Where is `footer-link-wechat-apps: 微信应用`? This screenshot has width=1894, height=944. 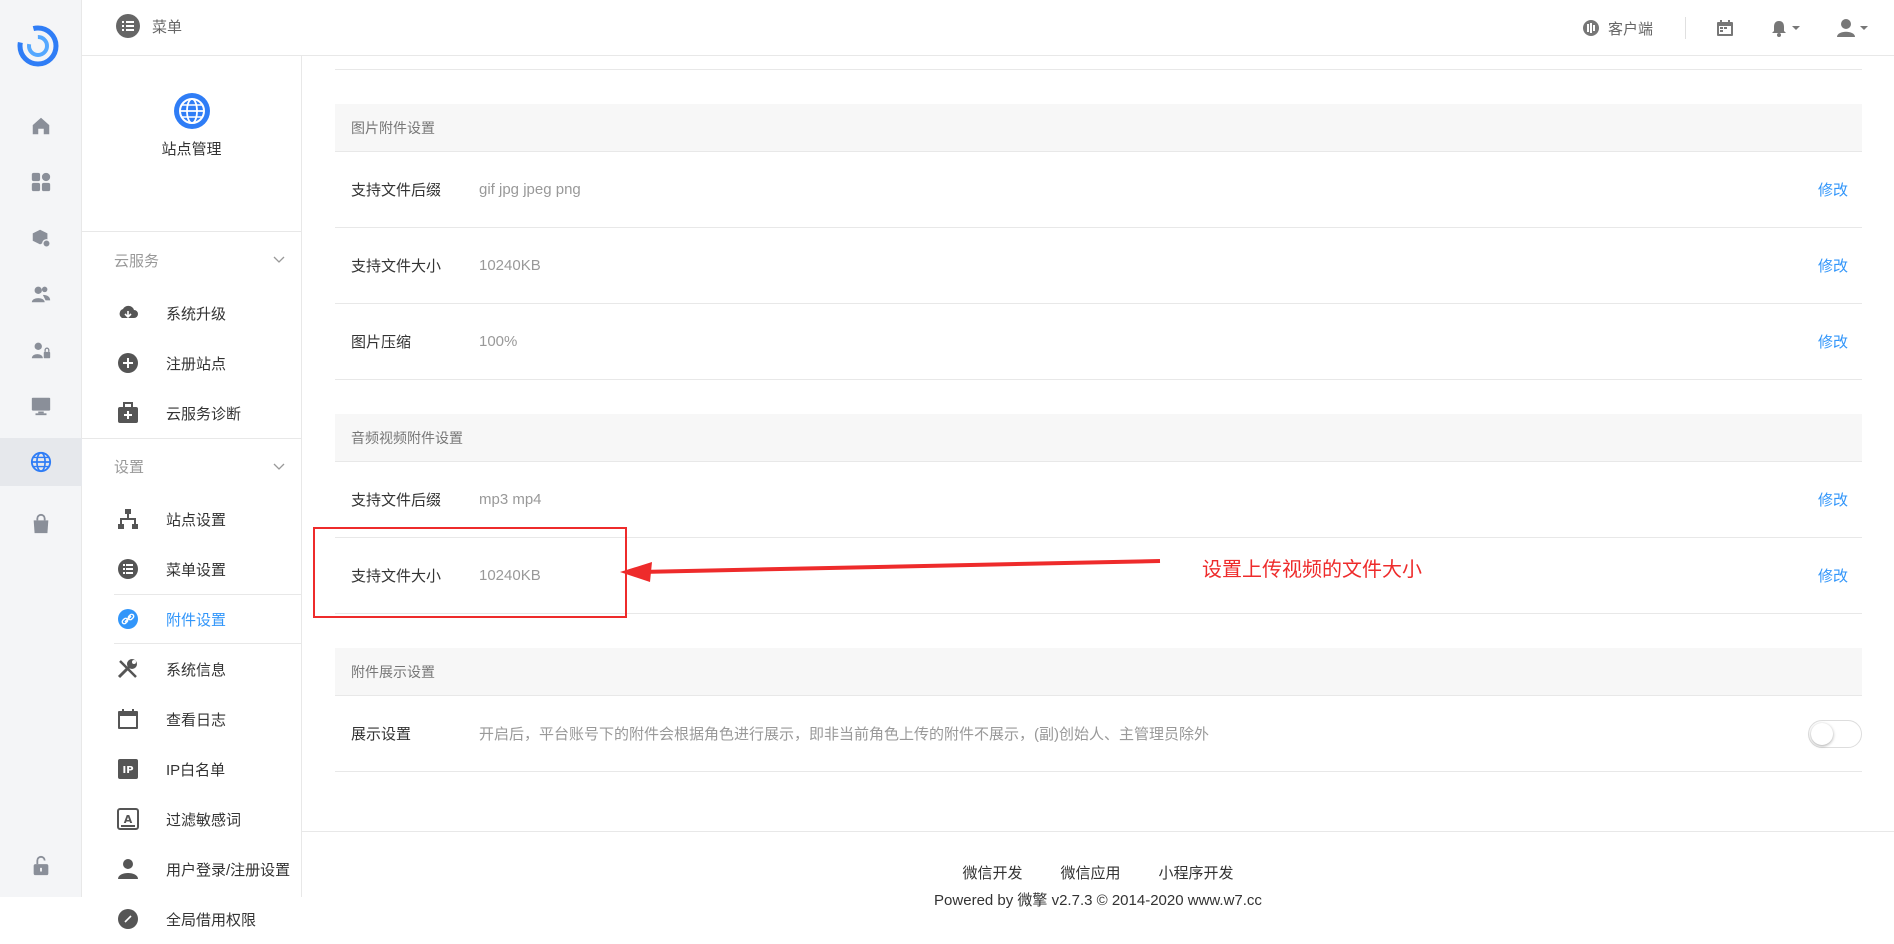
footer-link-wechat-apps: 微信应用 is located at coordinates (1090, 872).